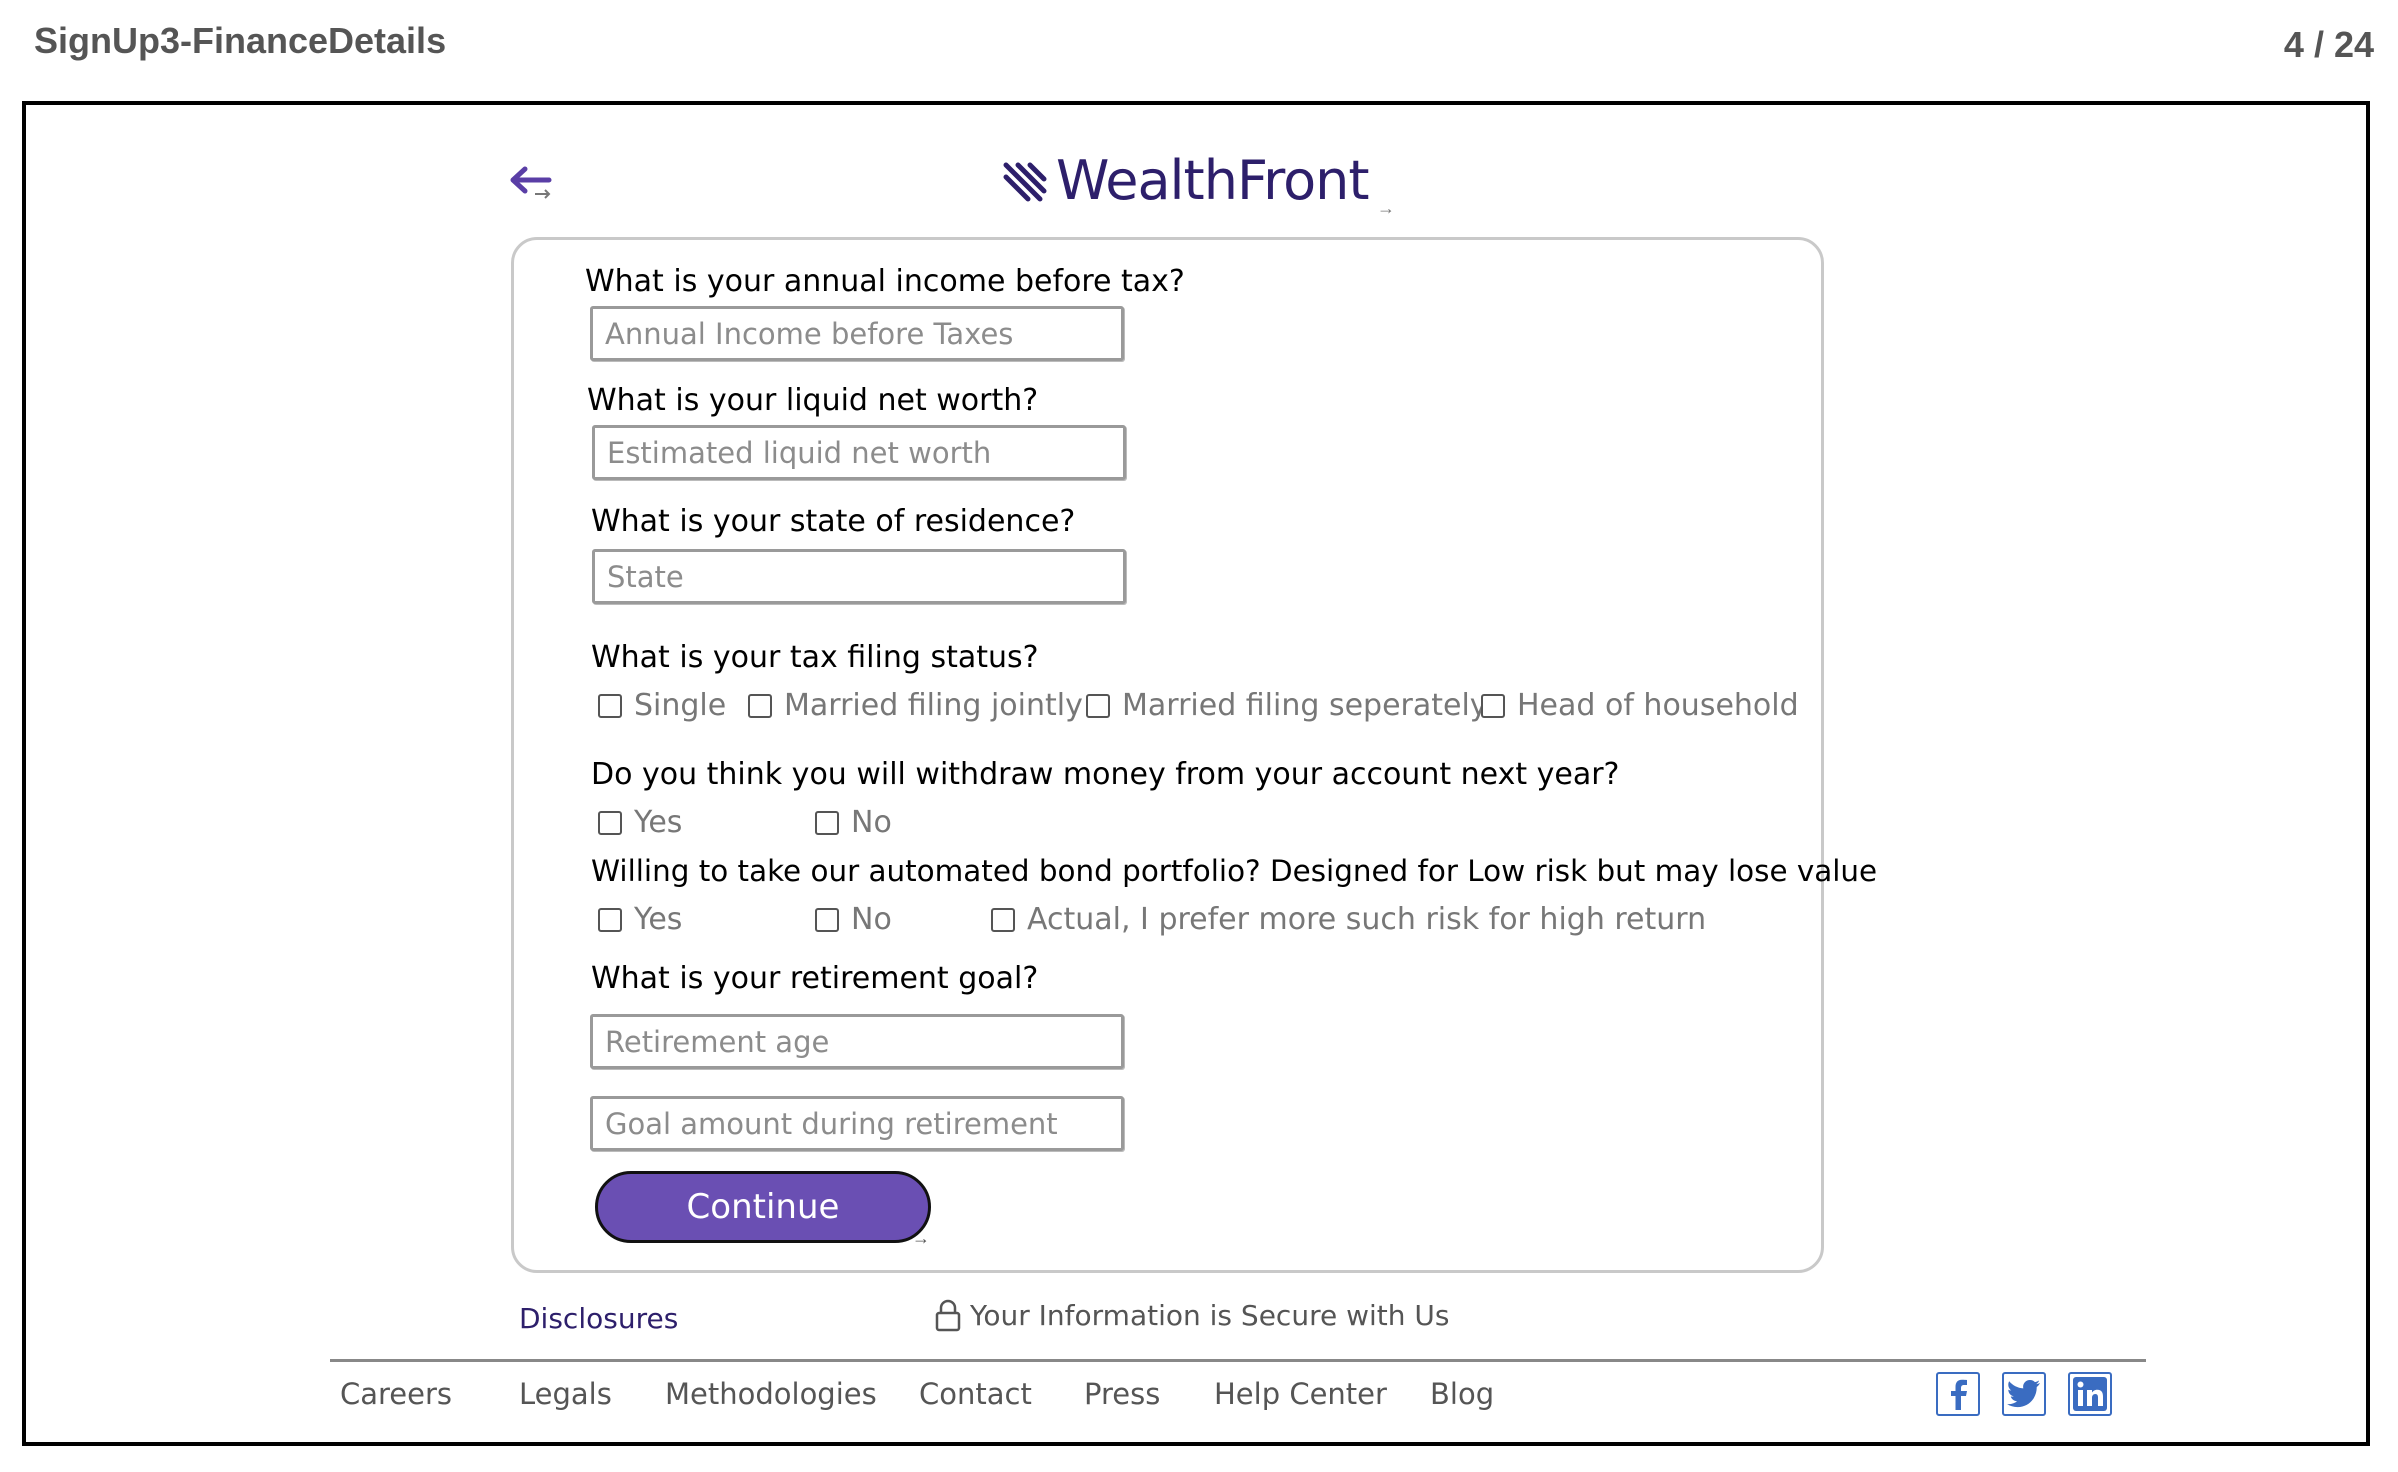 The width and height of the screenshot is (2398, 1472). Describe the element at coordinates (1287, 705) in the screenshot. I see `tax-option-married-separately: Married filing seperately` at that location.